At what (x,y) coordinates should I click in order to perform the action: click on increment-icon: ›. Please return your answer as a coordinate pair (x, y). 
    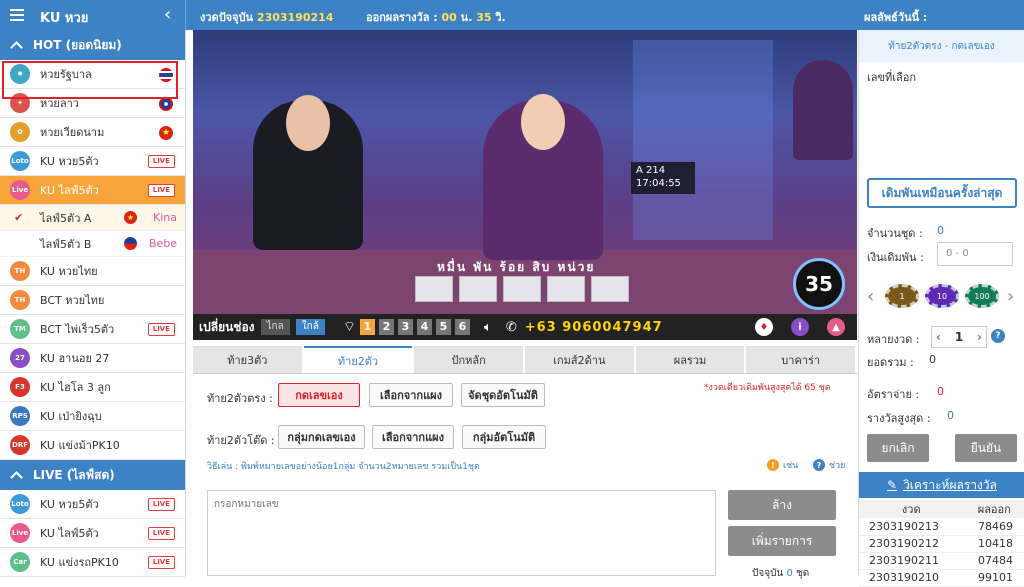
    Looking at the image, I should click on (979, 337).